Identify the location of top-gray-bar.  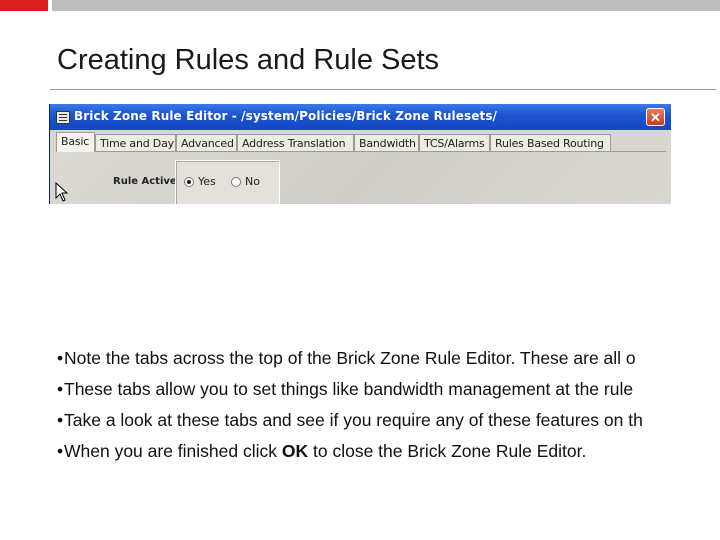
(386, 5).